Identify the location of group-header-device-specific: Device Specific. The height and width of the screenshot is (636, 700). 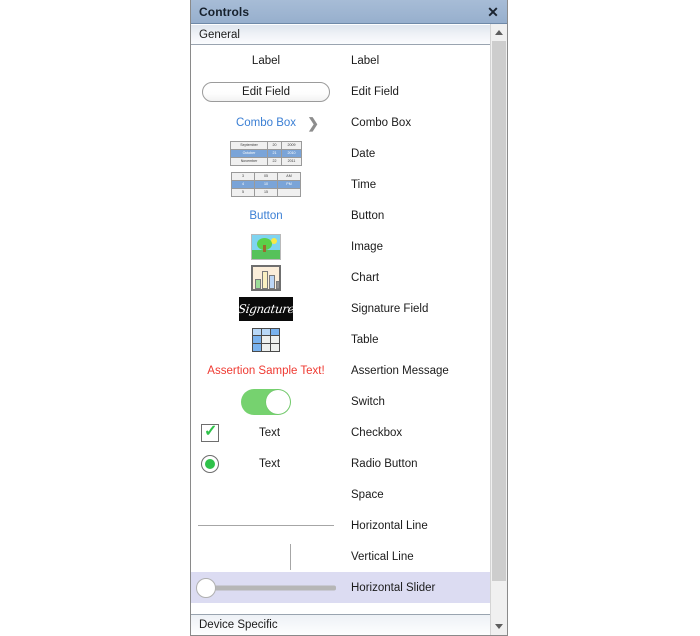
(340, 624).